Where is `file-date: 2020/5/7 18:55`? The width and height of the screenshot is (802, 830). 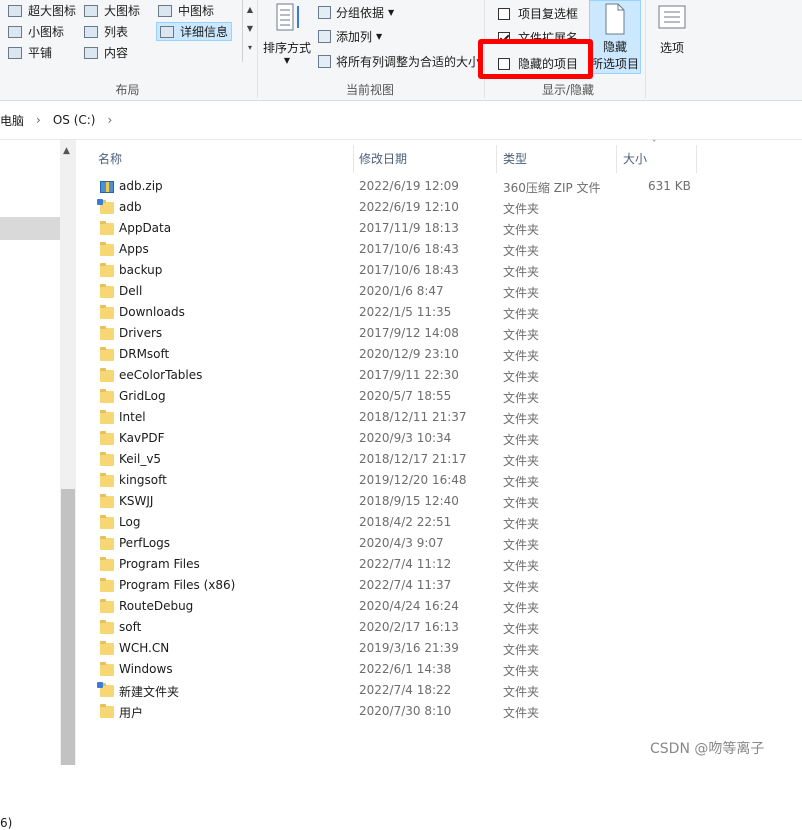 file-date: 2020/5/7 18:55 is located at coordinates (405, 396).